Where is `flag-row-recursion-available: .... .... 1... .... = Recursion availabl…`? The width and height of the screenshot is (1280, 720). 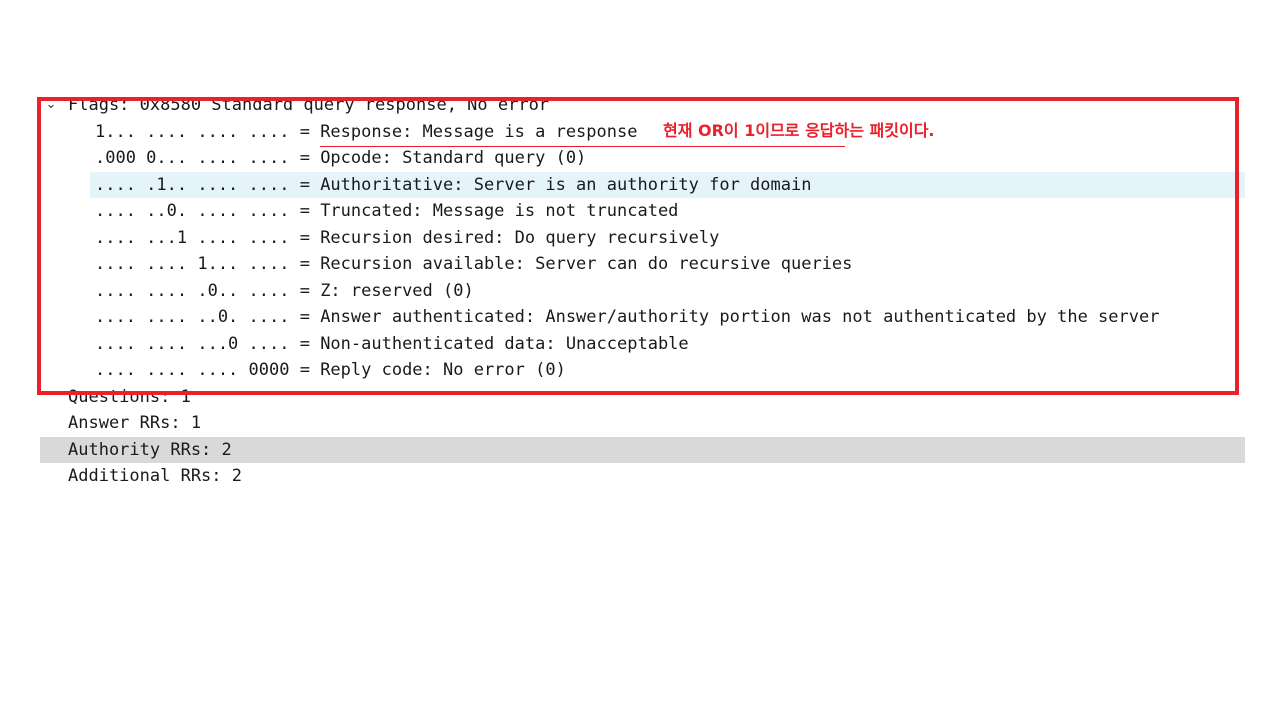
flag-row-recursion-available: .... .... 1... .... = Recursion availabl… is located at coordinates (642, 264).